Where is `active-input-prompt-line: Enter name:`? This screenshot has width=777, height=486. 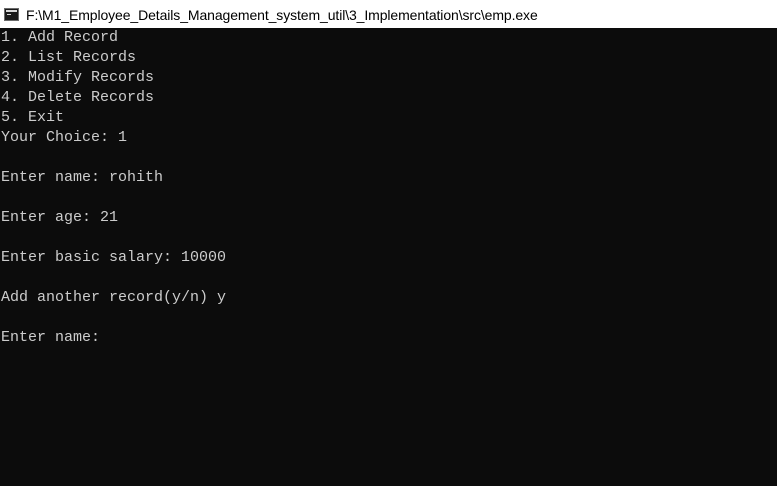 active-input-prompt-line: Enter name: is located at coordinates (55, 338).